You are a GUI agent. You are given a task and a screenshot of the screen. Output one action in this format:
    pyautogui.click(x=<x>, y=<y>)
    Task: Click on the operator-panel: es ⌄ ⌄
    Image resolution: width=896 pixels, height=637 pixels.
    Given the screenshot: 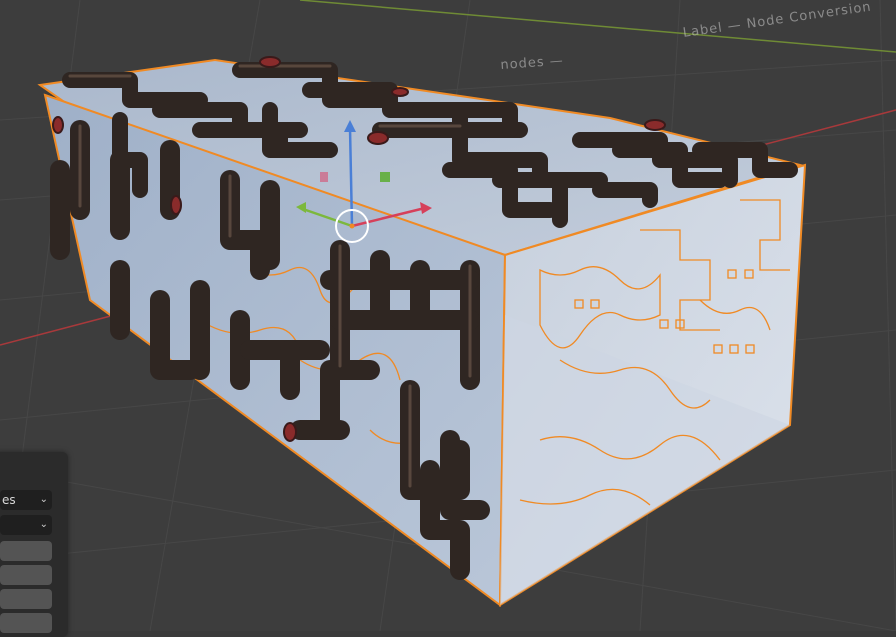 What is the action you would take?
    pyautogui.click(x=34, y=544)
    